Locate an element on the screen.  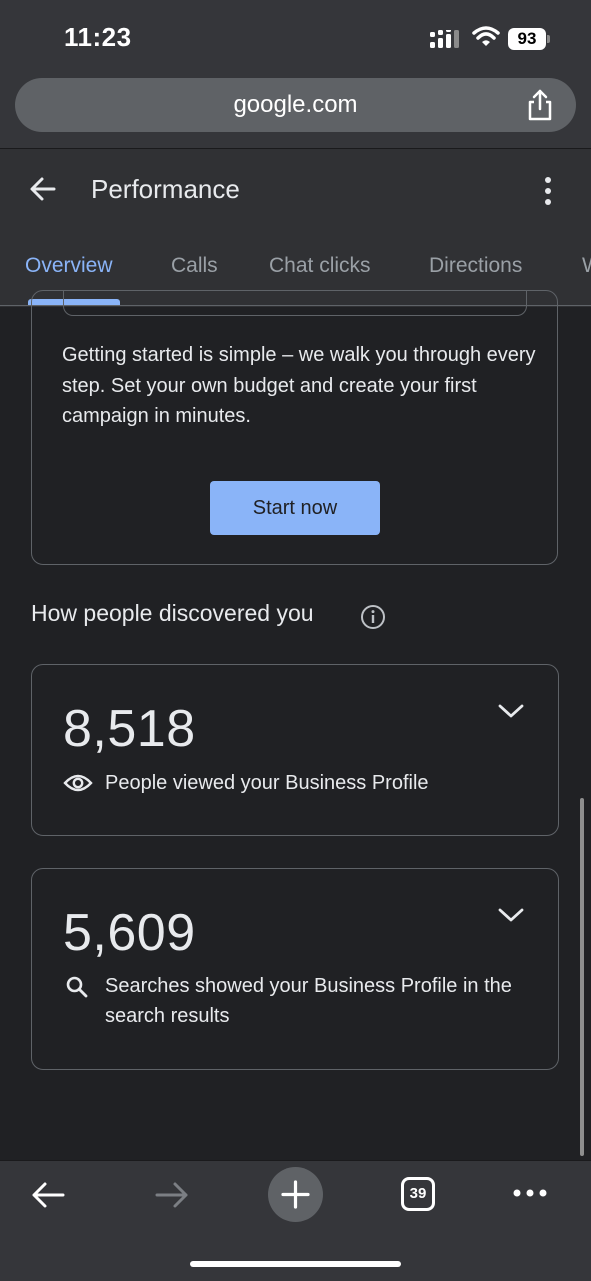
address-bar: google.com is located at coordinates (295, 105).